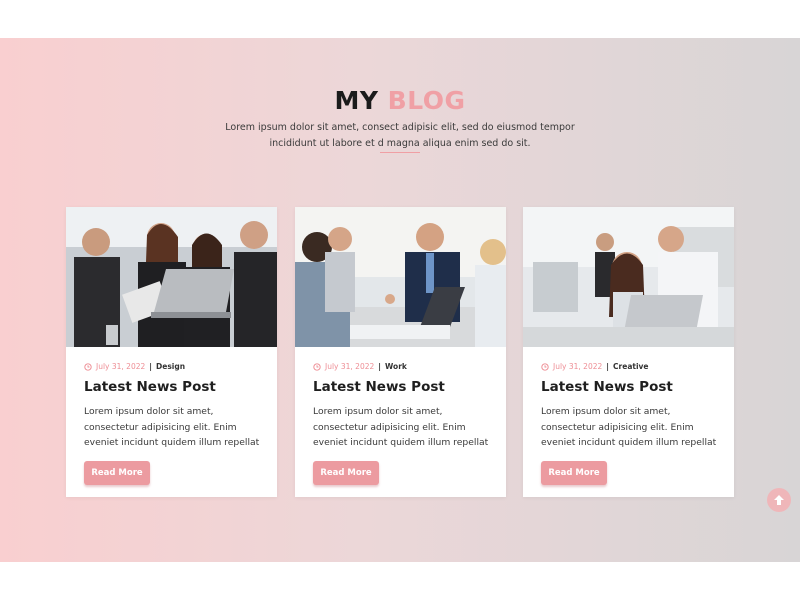 The image size is (800, 600). Describe the element at coordinates (396, 366) in the screenshot. I see `post-category: Work` at that location.